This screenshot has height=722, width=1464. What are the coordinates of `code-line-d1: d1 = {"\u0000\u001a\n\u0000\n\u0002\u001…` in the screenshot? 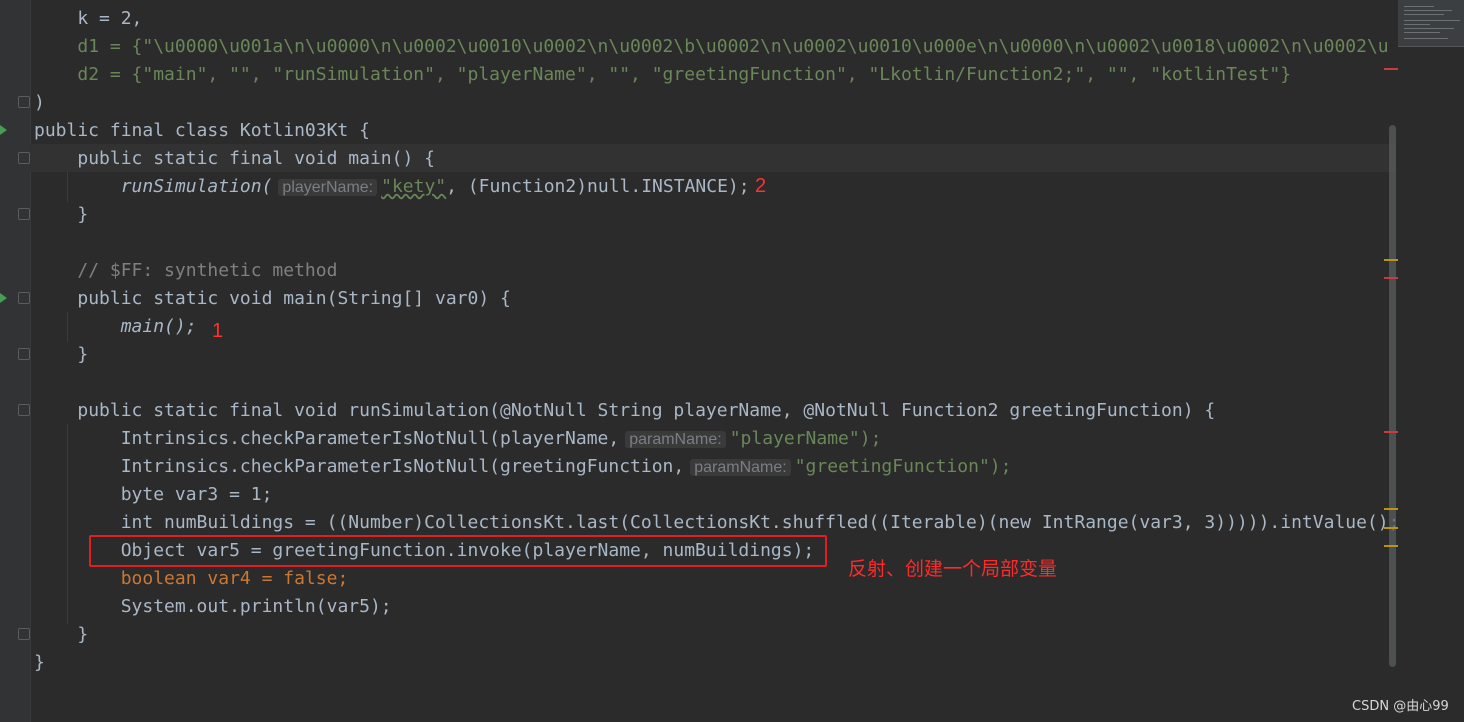 It's located at (716, 47).